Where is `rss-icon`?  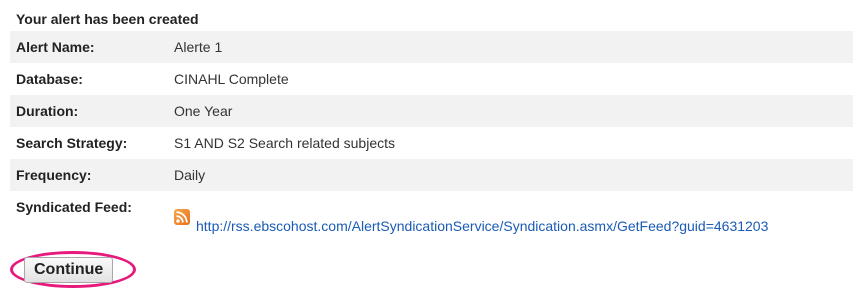
rss-icon is located at coordinates (182, 216).